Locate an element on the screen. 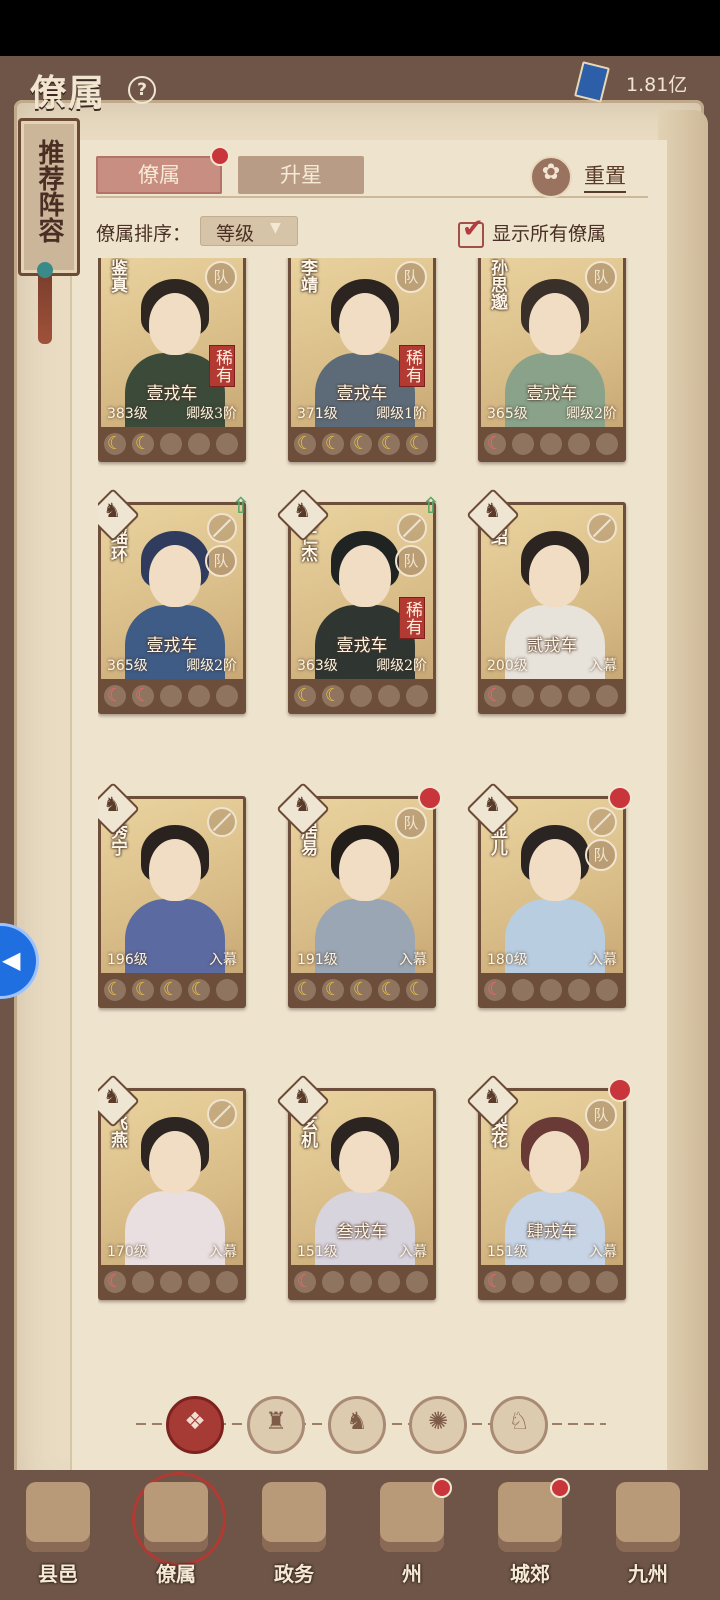 This screenshot has width=720, height=1600. tab-upgrade-star: 升星 is located at coordinates (301, 175).